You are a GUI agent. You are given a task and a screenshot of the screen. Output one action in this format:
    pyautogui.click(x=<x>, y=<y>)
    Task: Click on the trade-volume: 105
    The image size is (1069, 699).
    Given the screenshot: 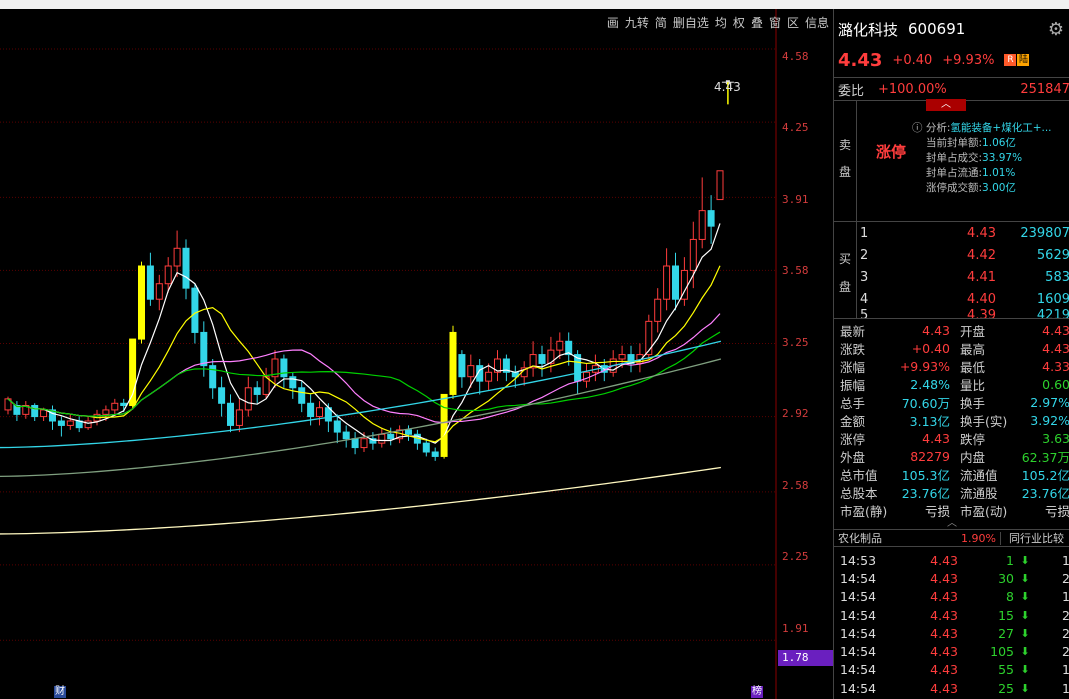 What is the action you would take?
    pyautogui.click(x=1002, y=652)
    